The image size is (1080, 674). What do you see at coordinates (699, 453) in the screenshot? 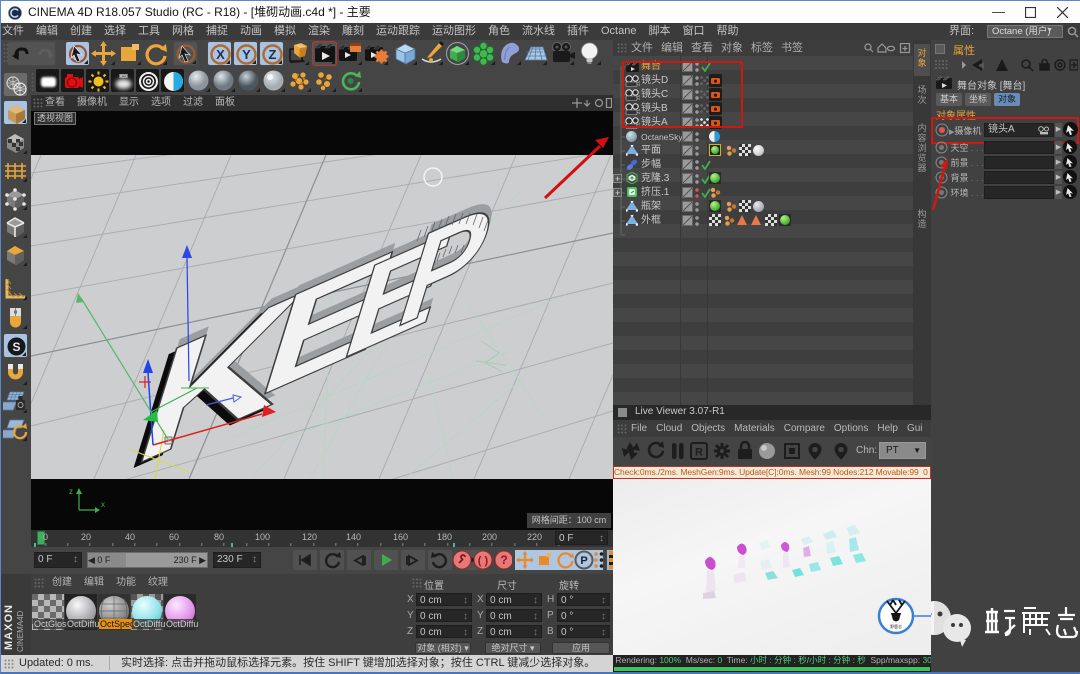
I see `svg-text: R` at bounding box center [699, 453].